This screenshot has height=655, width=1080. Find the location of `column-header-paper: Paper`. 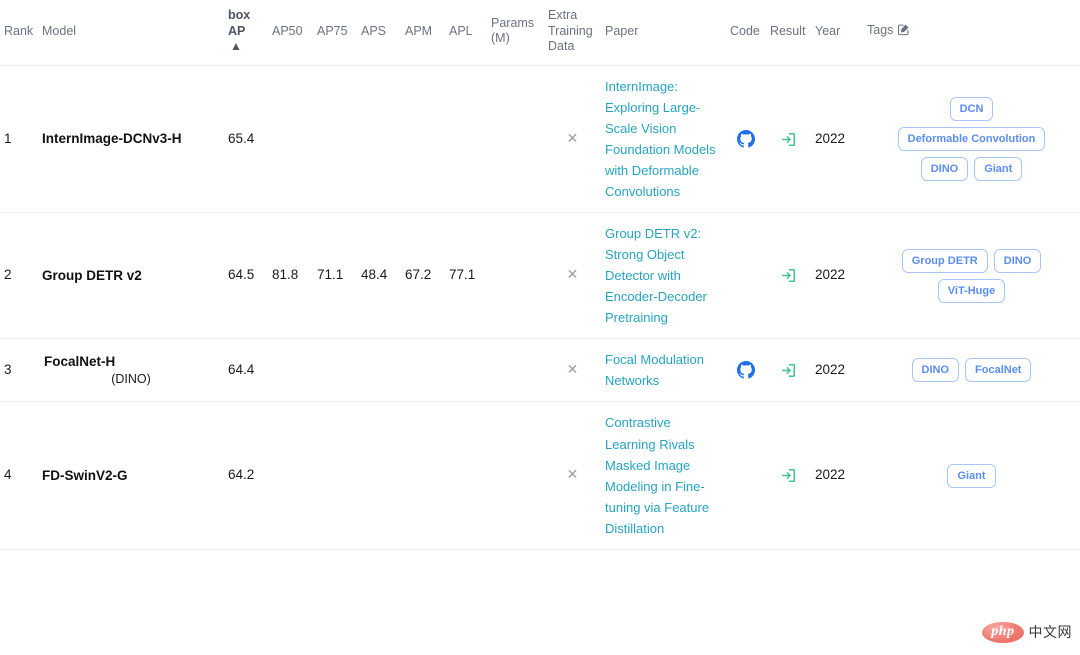

column-header-paper: Paper is located at coordinates (663, 33).